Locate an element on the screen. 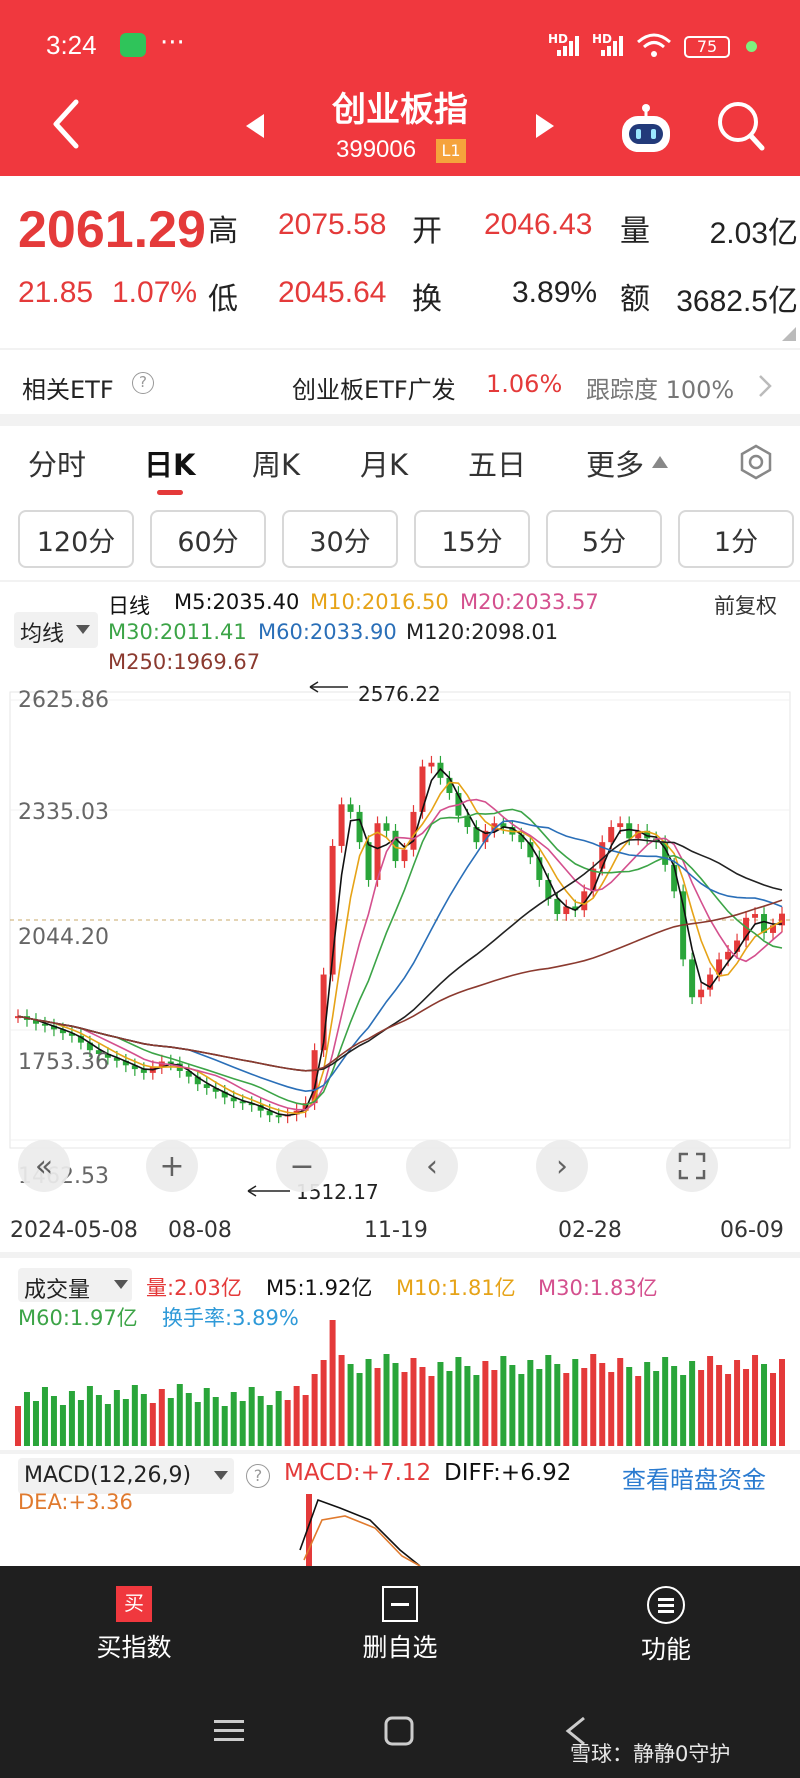 This screenshot has width=800, height=1778. scroll-left-button: ‹ is located at coordinates (432, 1166).